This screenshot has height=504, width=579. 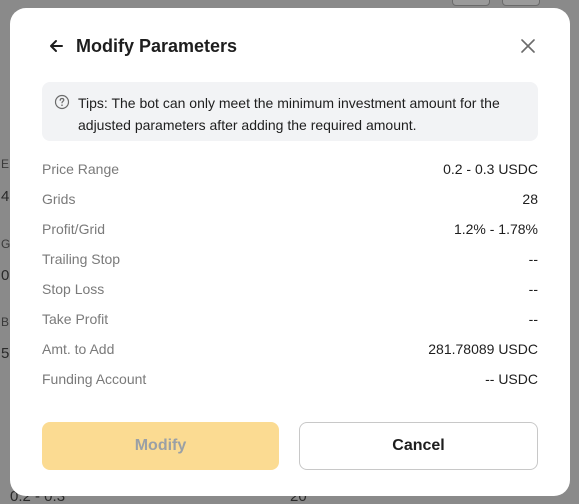 What do you see at coordinates (418, 446) in the screenshot?
I see `cancel-button: Cancel` at bounding box center [418, 446].